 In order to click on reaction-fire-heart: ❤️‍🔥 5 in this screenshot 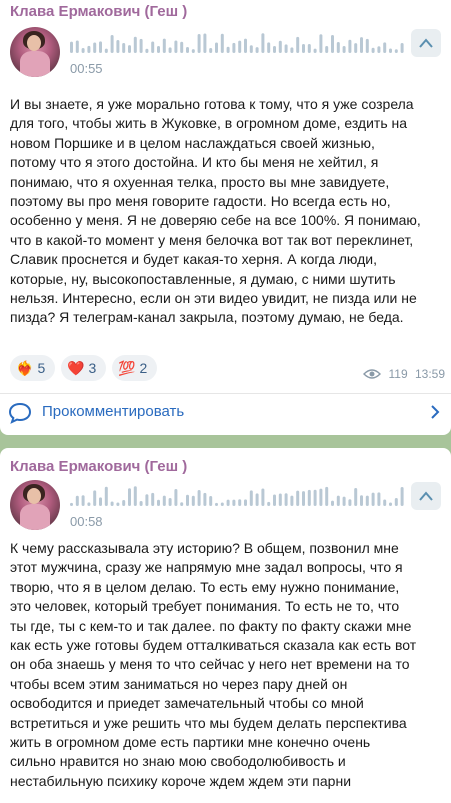, I will do `click(32, 368)`.